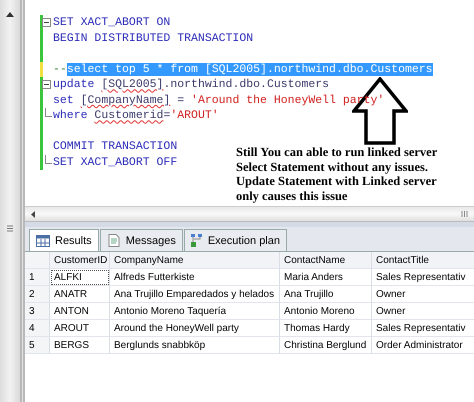  Describe the element at coordinates (80, 260) in the screenshot. I see `column-header: CustomerID` at that location.